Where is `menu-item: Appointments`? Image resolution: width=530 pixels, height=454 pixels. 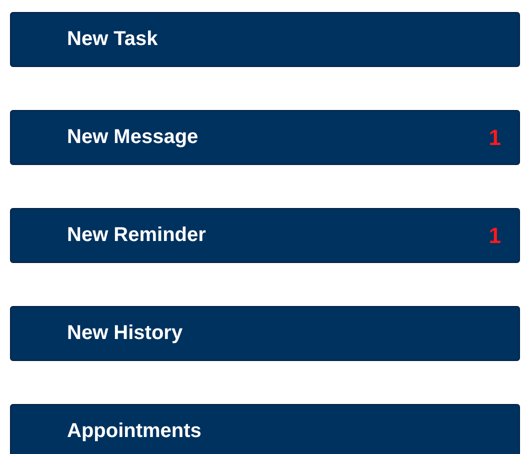 menu-item: Appointments is located at coordinates (265, 429).